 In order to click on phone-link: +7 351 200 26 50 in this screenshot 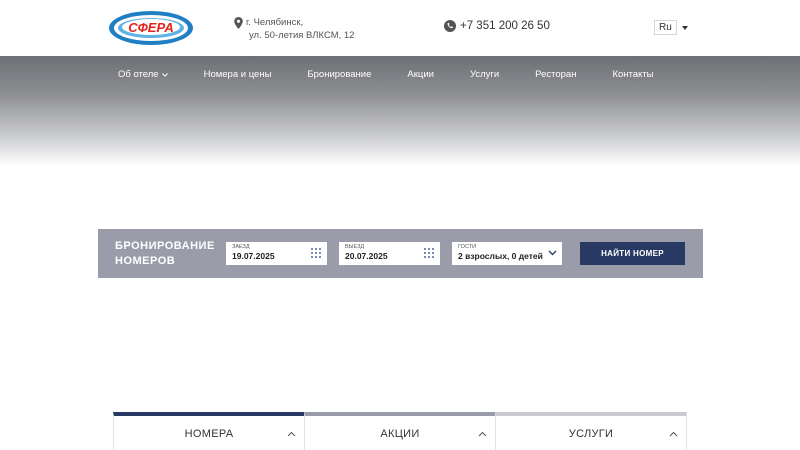, I will do `click(497, 26)`.